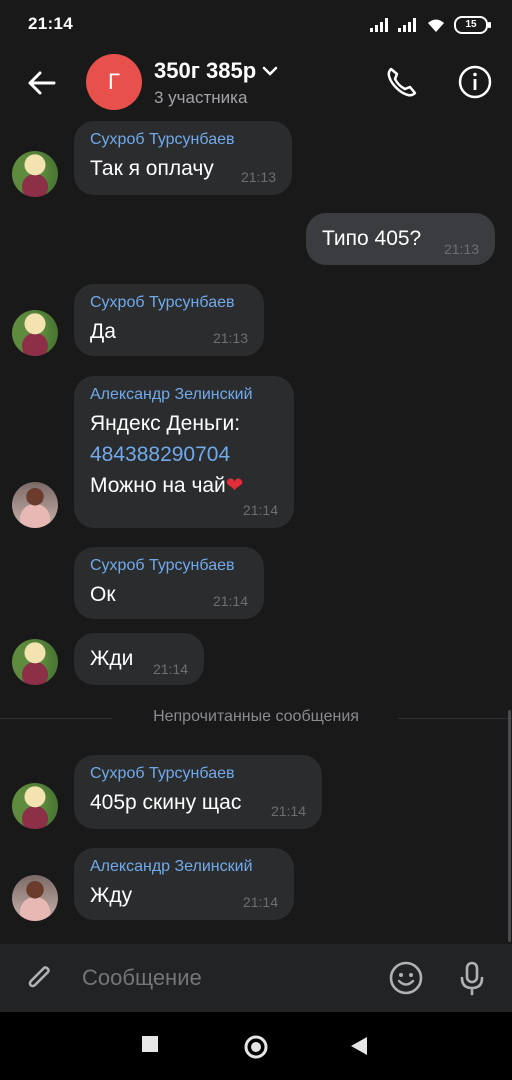 This screenshot has width=512, height=1080. What do you see at coordinates (158, 485) in the screenshot?
I see `message-text: Можно на чай` at bounding box center [158, 485].